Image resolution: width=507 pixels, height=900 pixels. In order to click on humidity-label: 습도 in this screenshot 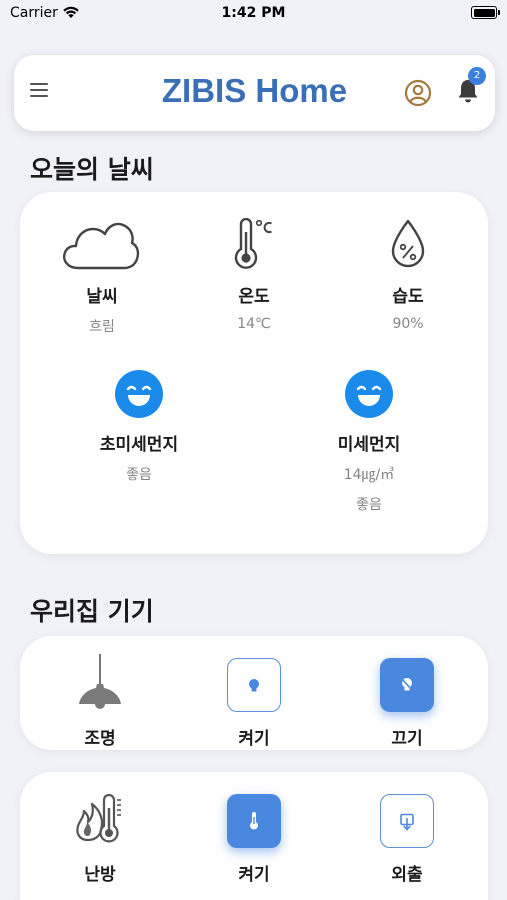, I will do `click(408, 297)`.